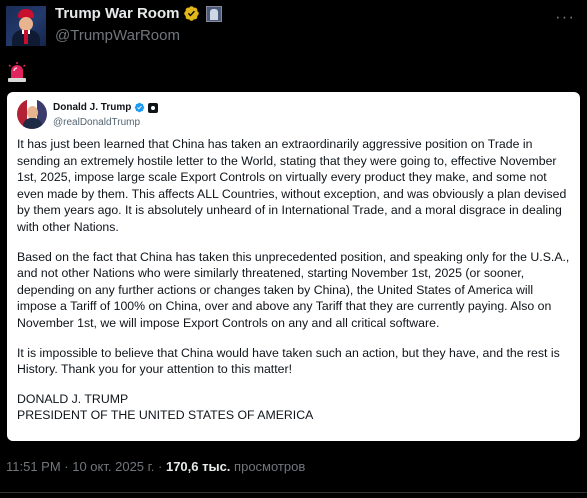 This screenshot has width=587, height=498. Describe the element at coordinates (18, 72) in the screenshot. I see `rotating-light-icon` at that location.